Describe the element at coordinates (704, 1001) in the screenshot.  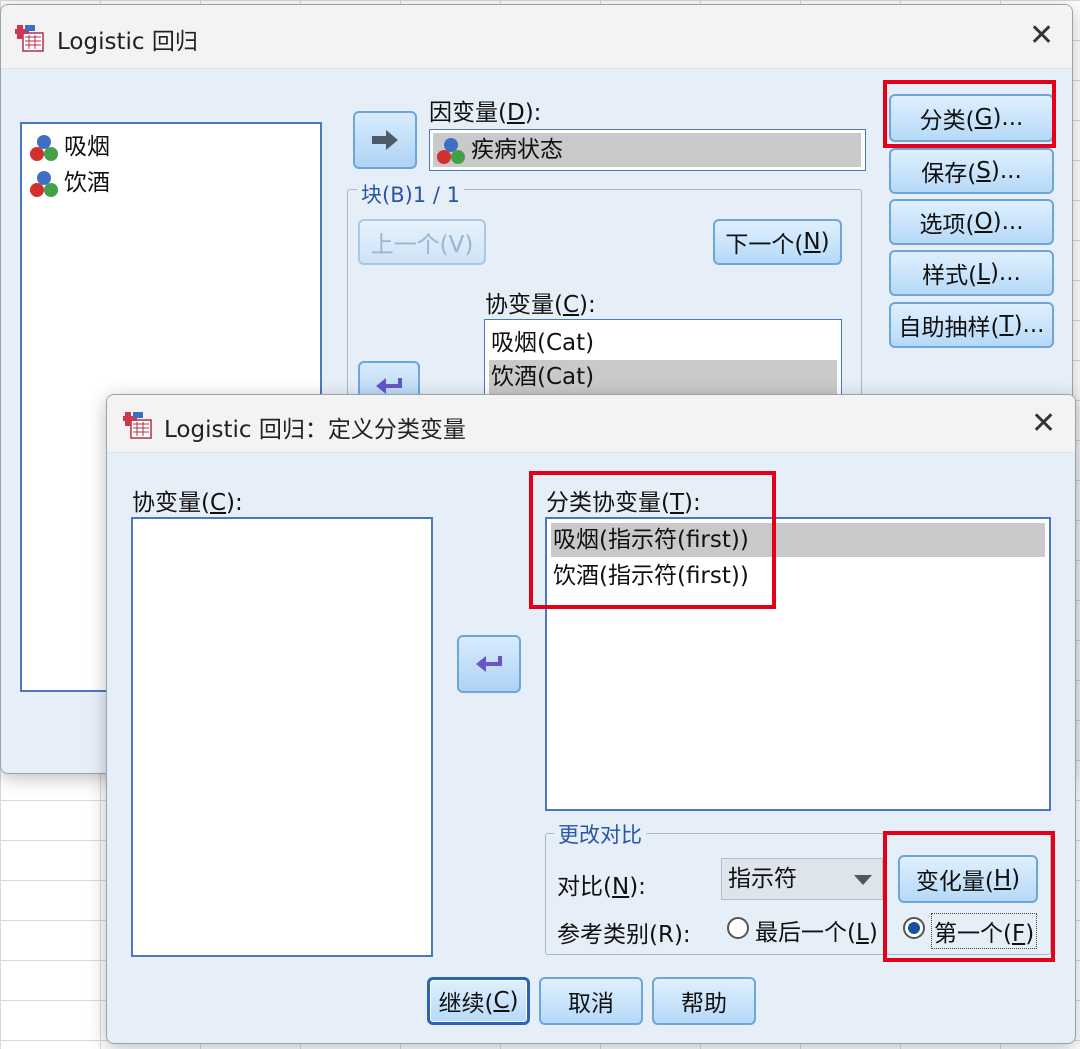
I see `help-button: 帮助` at that location.